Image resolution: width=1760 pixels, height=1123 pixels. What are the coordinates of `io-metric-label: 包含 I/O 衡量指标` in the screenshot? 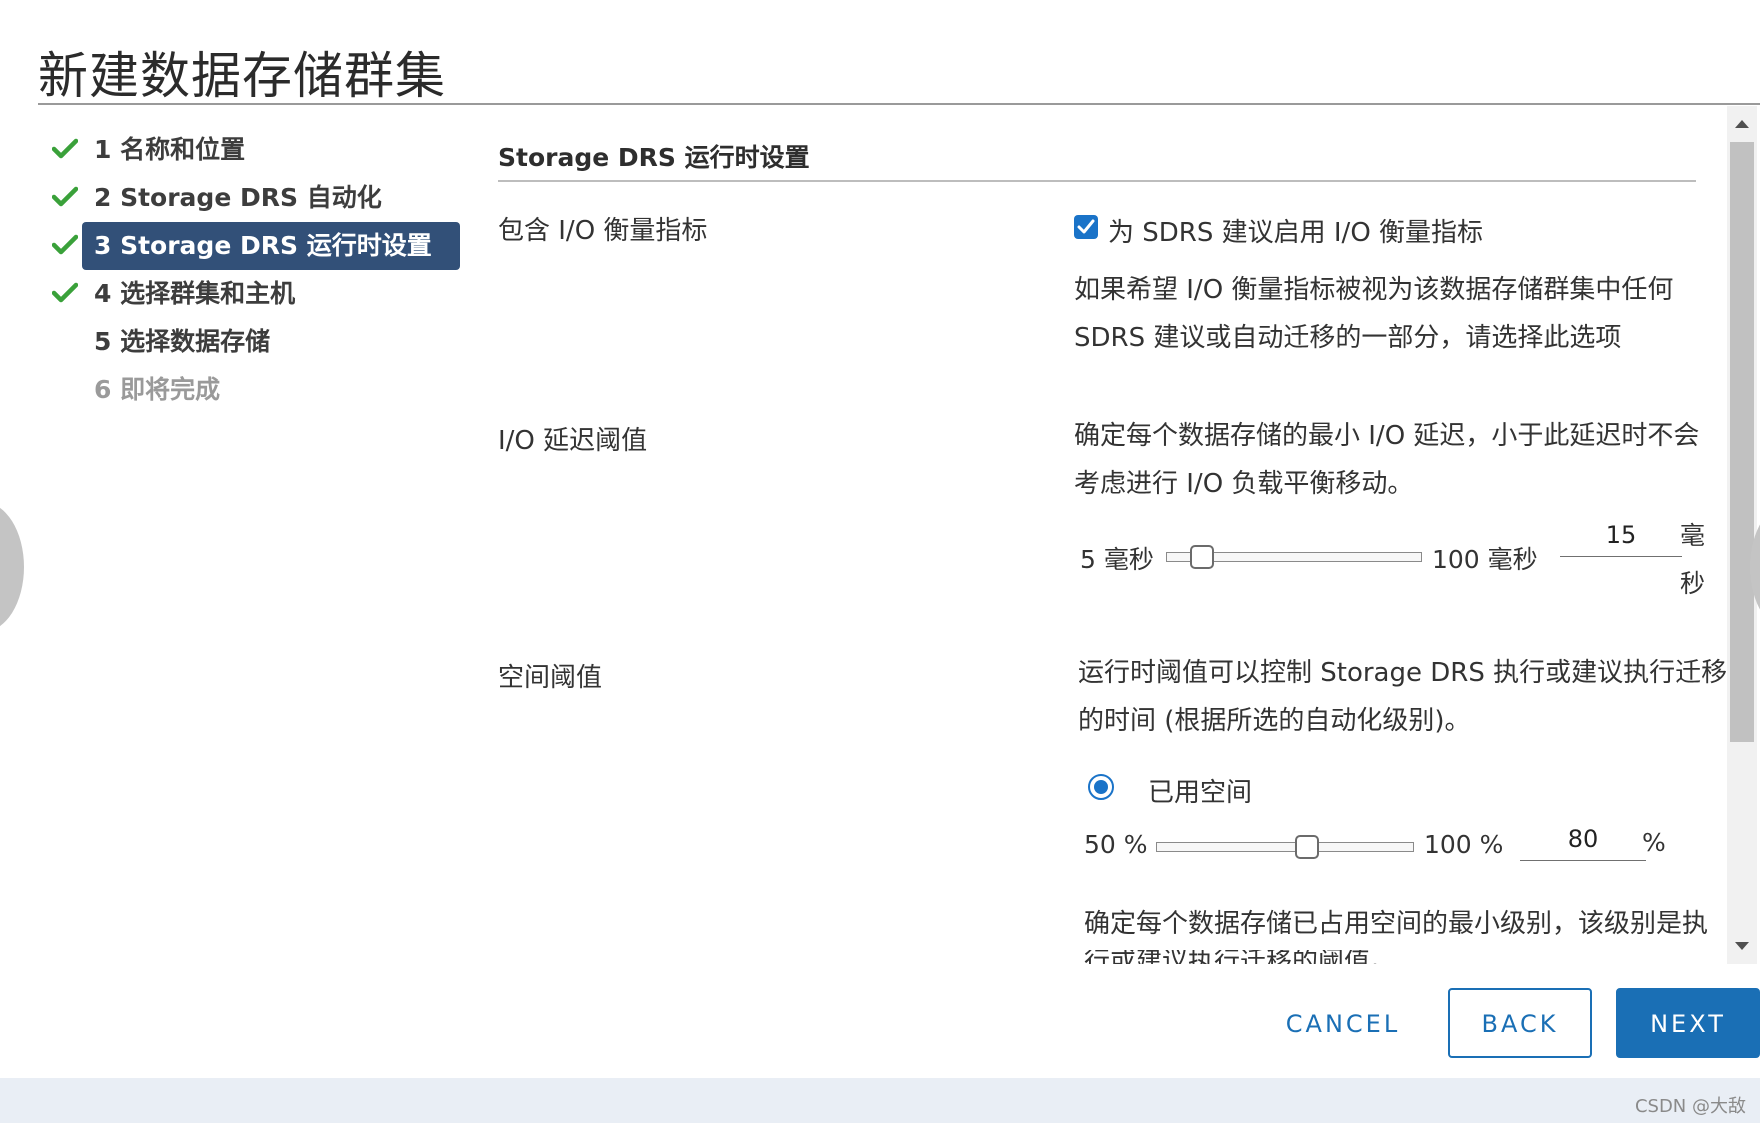 It's located at (603, 231).